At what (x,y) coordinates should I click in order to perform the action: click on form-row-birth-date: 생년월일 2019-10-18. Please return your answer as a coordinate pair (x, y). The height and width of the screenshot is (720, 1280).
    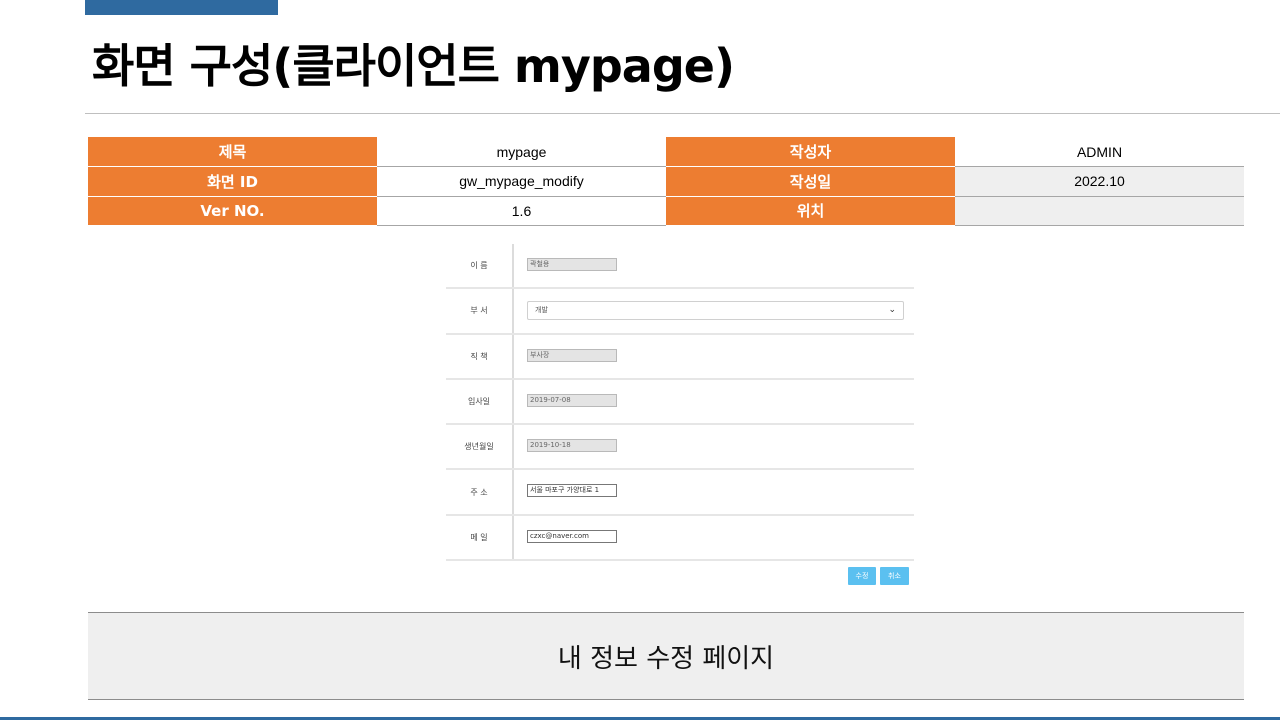
    Looking at the image, I should click on (680, 448).